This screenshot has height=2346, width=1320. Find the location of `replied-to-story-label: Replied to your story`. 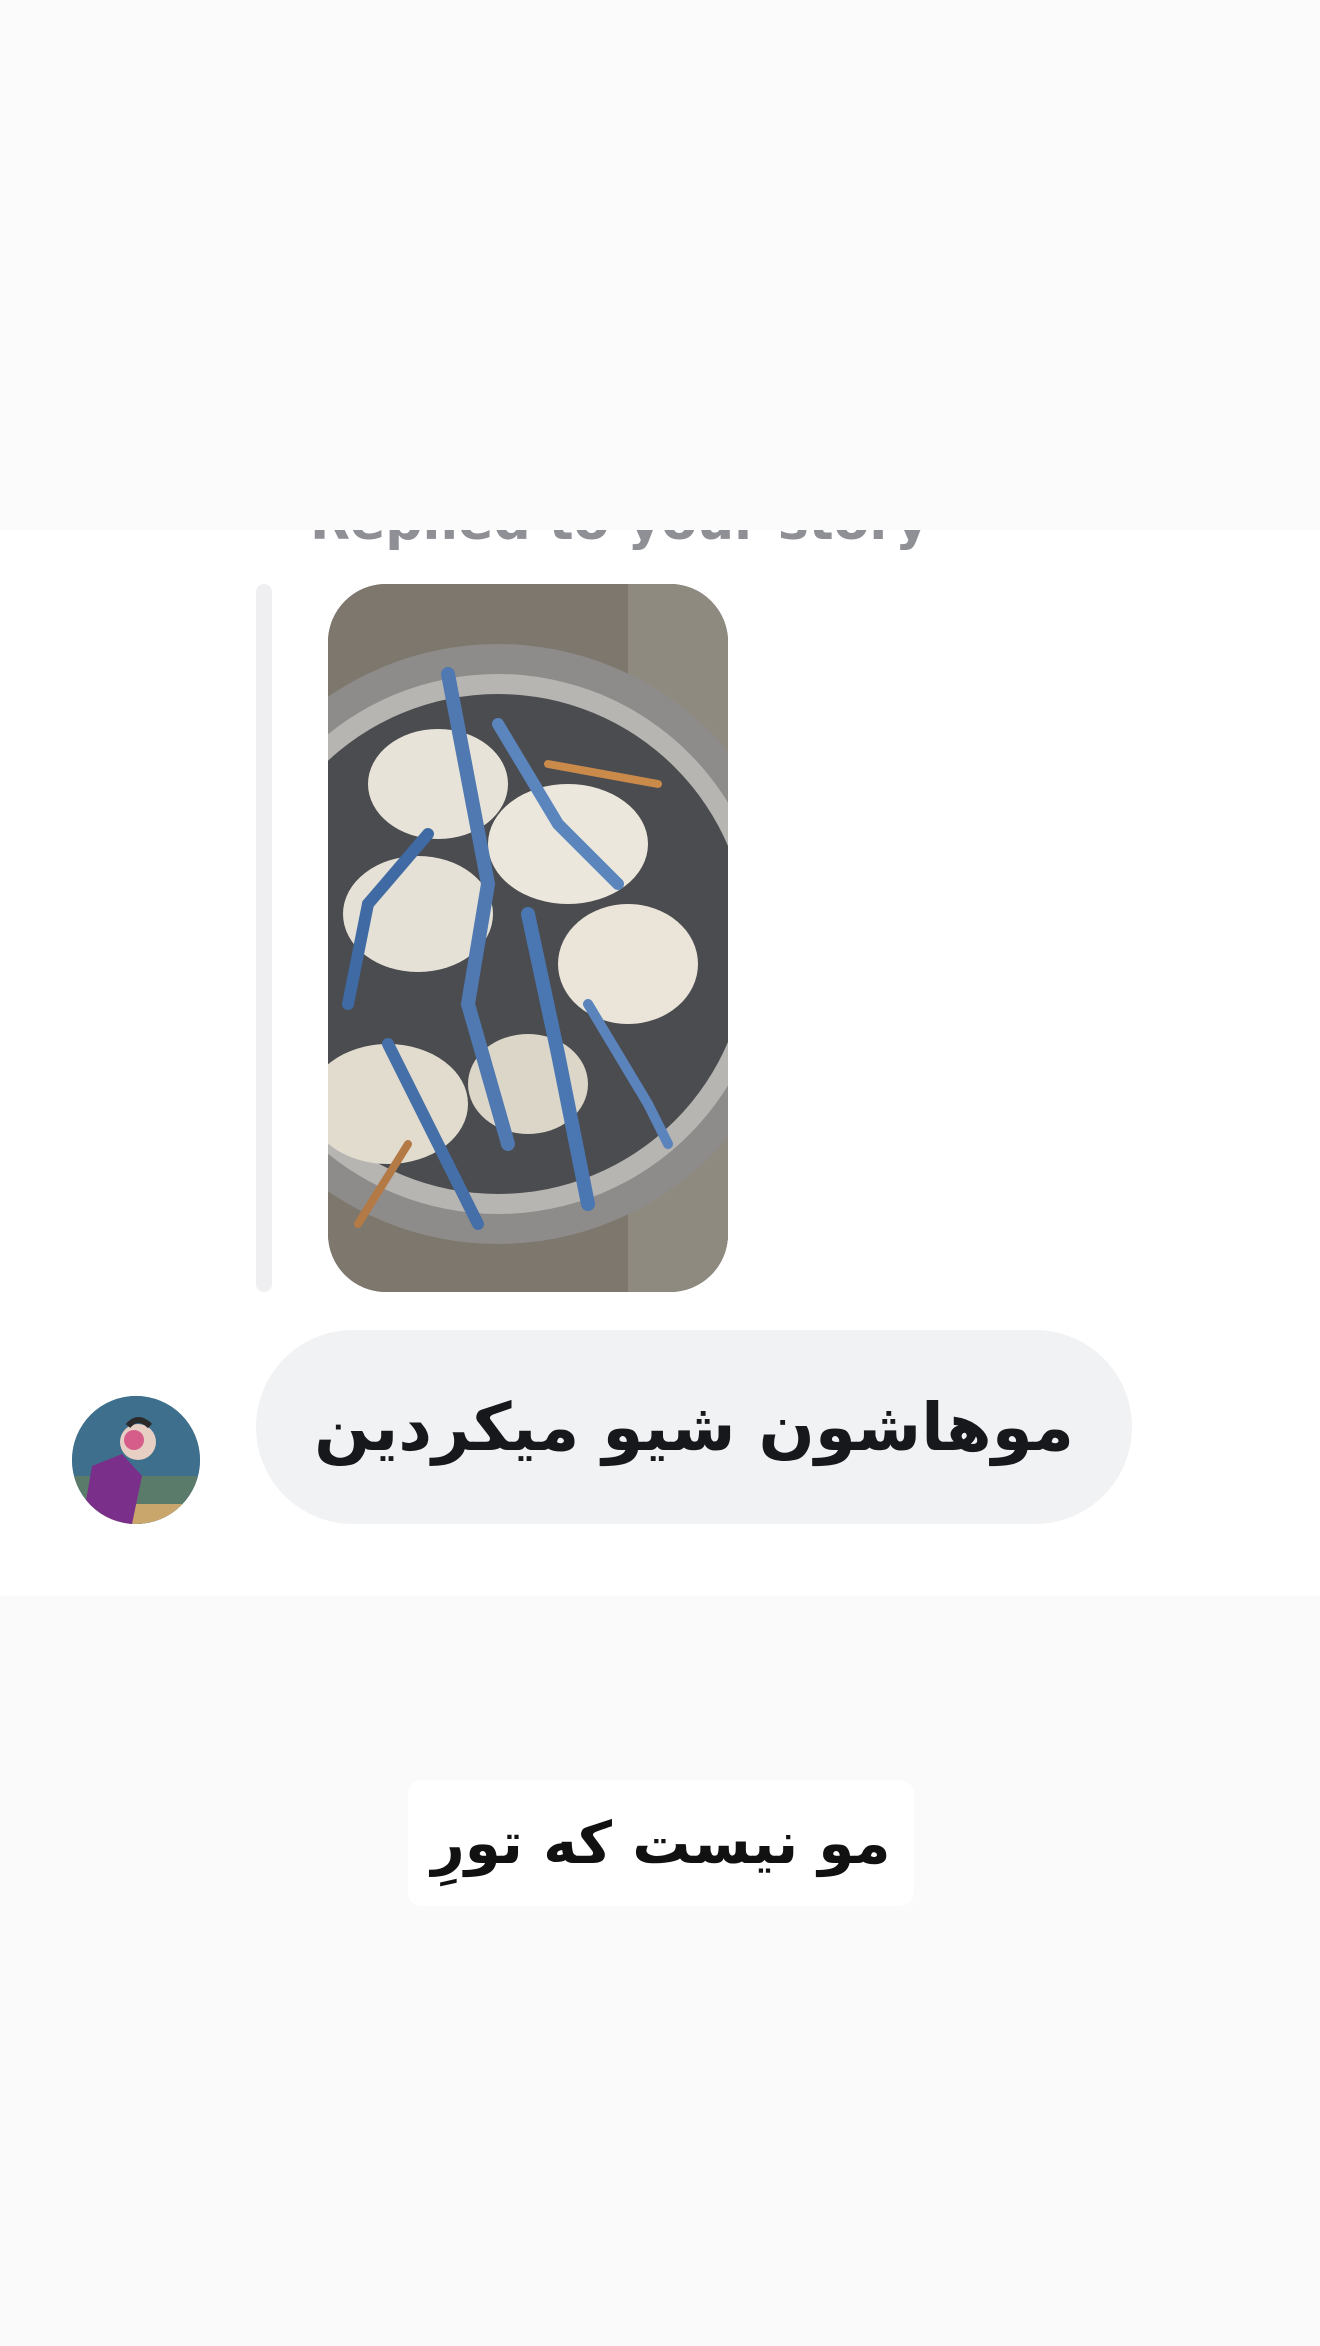

replied-to-story-label: Replied to your story is located at coordinates (619, 541).